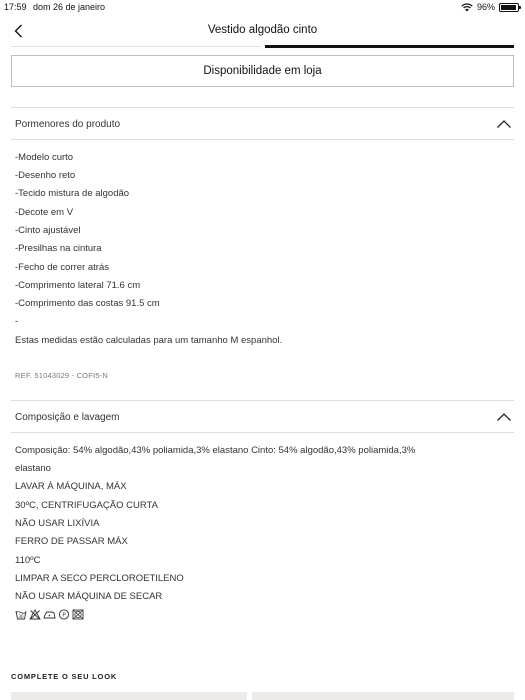 This screenshot has width=525, height=700. I want to click on care-line: NÃO USAR MÁQUINA DE SECAR, so click(89, 596).